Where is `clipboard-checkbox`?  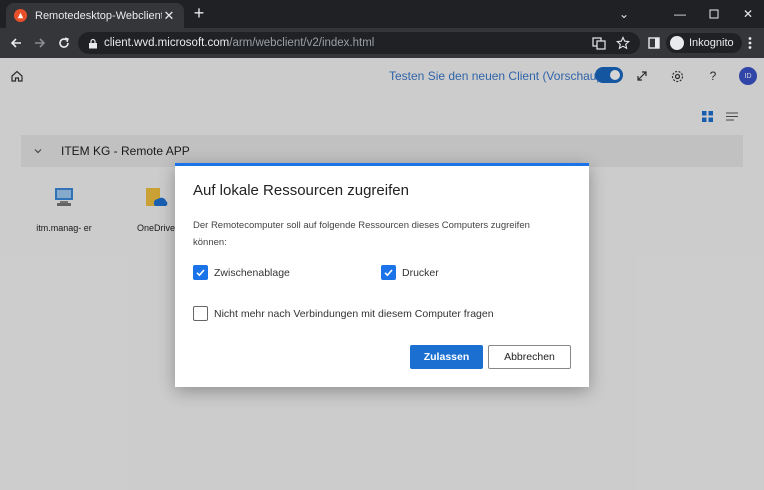
clipboard-checkbox is located at coordinates (200, 272).